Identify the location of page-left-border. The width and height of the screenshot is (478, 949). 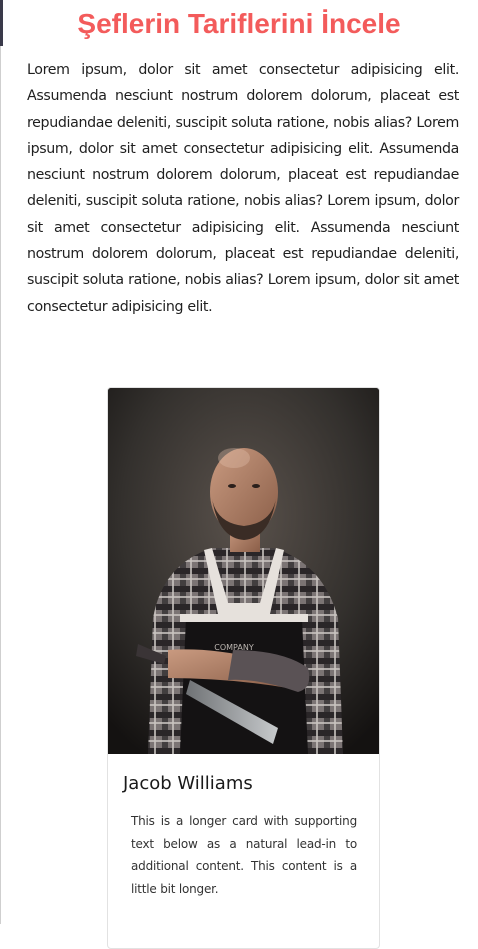
(0, 462).